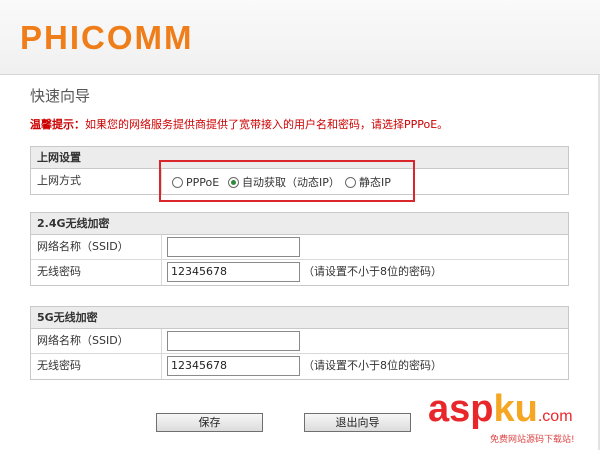 The image size is (600, 450). What do you see at coordinates (96, 366) in the screenshot?
I see `wifi-5g-password-label: 无线密码` at bounding box center [96, 366].